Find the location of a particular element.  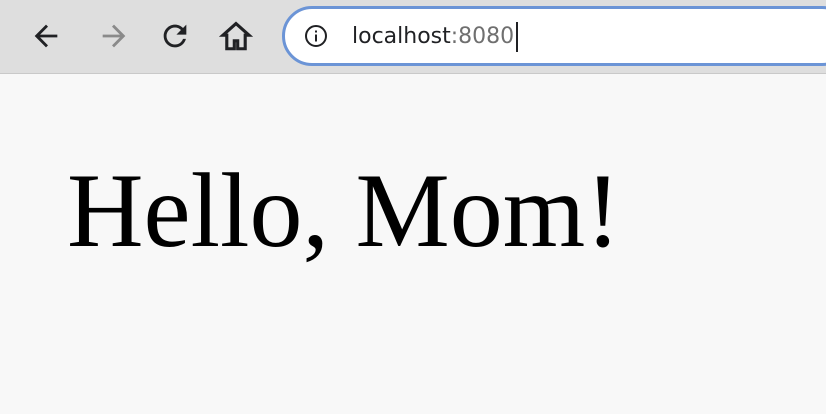

address-bar: localhost:8080 is located at coordinates (554, 36).